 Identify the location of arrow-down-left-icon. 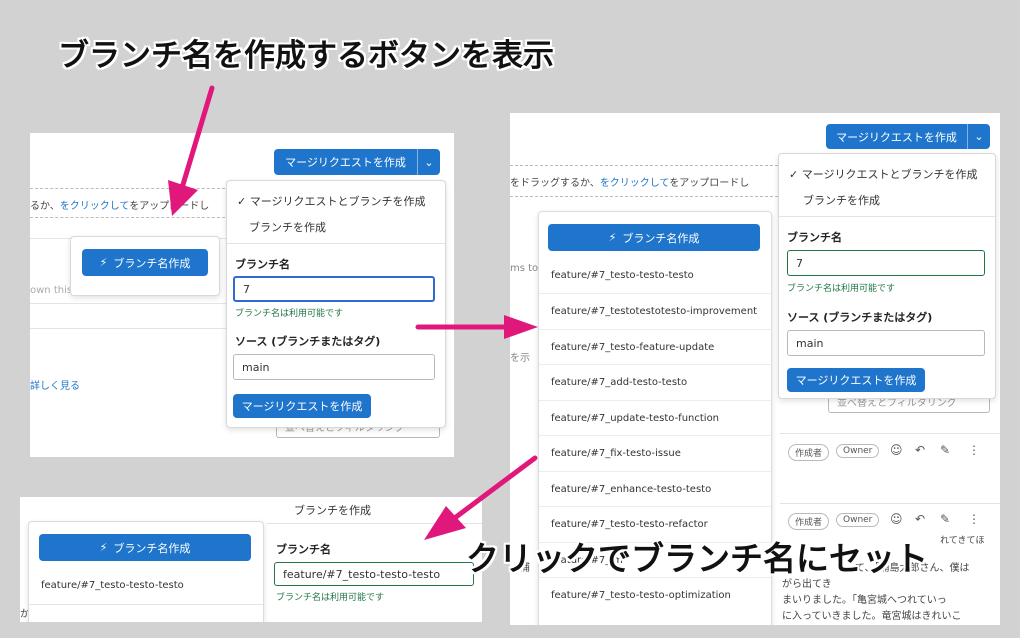
(481, 497).